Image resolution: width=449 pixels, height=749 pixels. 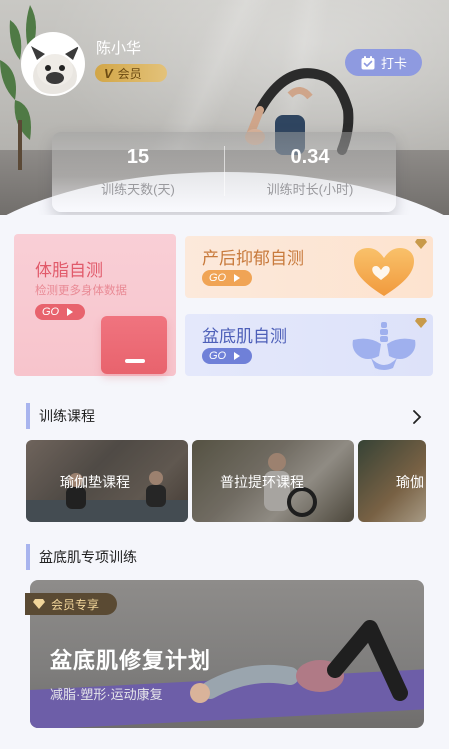 I want to click on member-badge: V 会员, so click(x=131, y=73).